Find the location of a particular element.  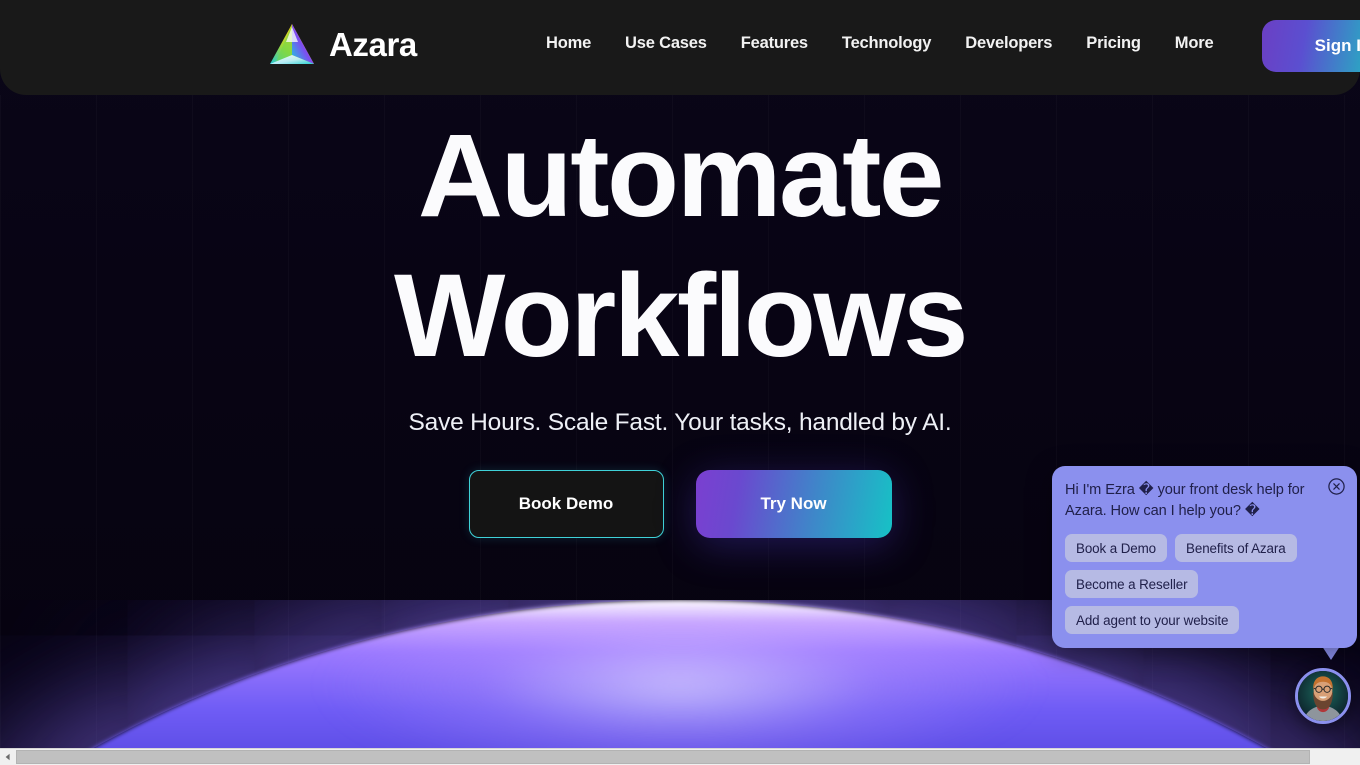

nav-item-pricing: Pricing is located at coordinates (1113, 43).